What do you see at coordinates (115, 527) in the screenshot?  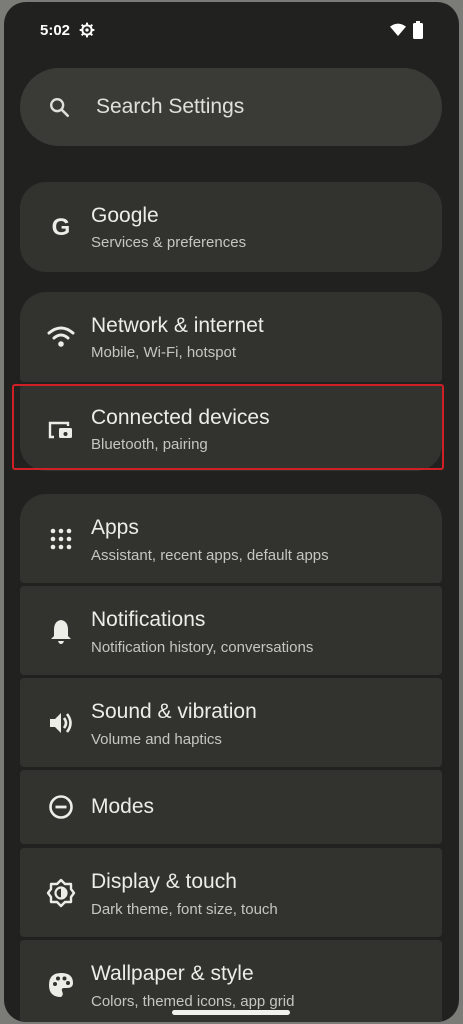 I see `item-title: Apps` at bounding box center [115, 527].